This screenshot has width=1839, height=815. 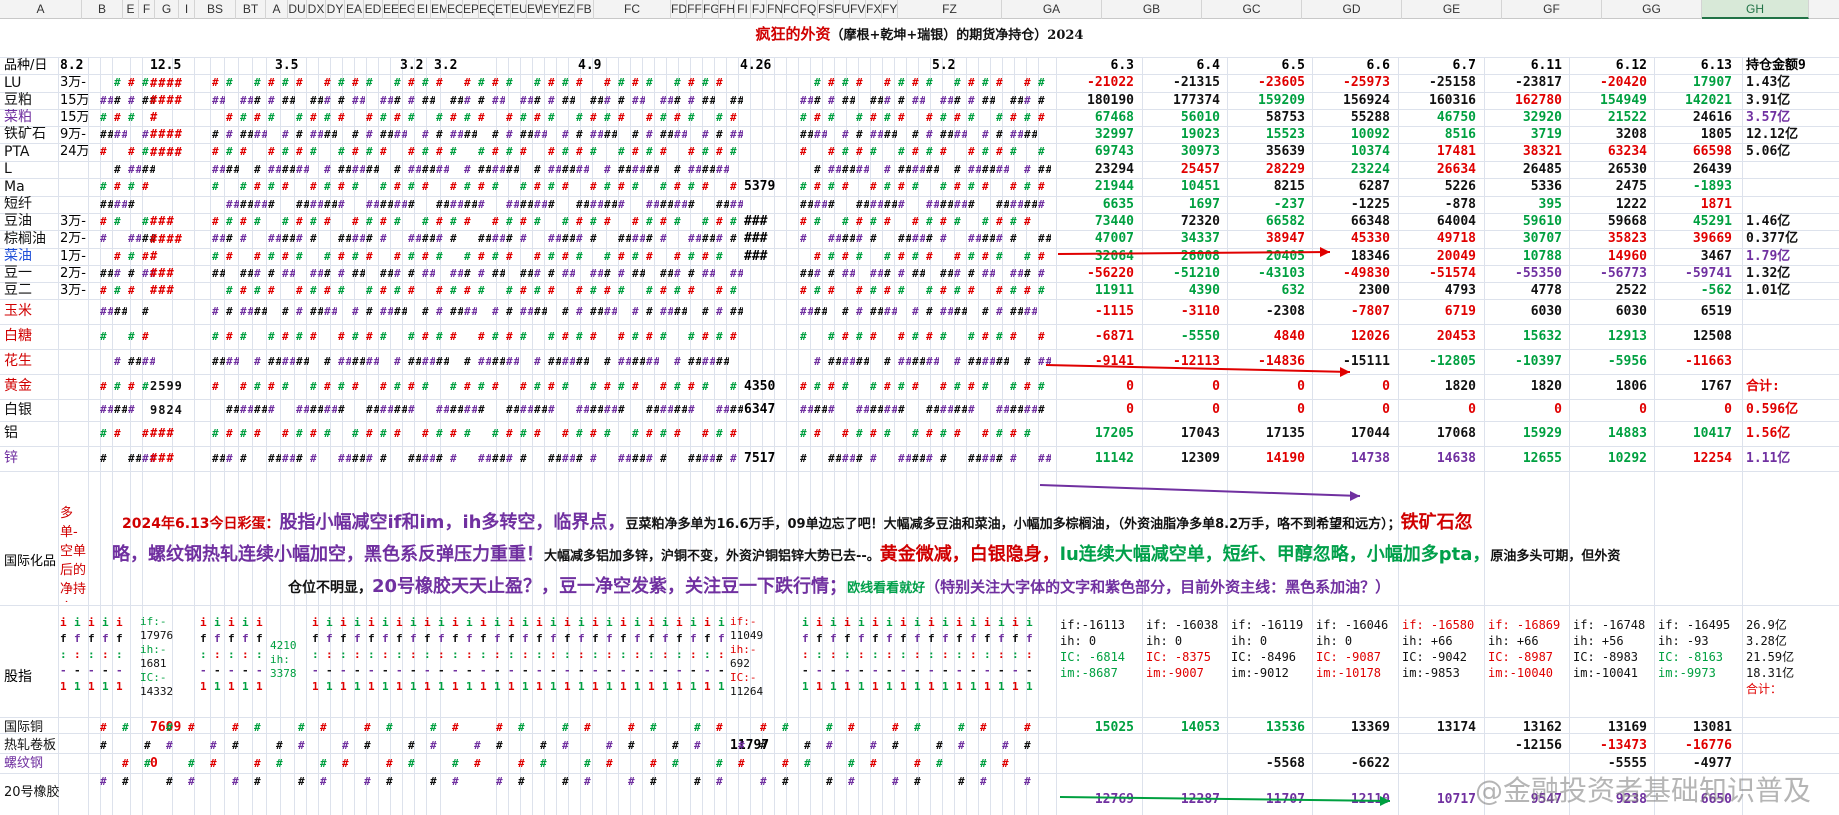 I want to click on column-header-fq: FQ, so click(x=808, y=9).